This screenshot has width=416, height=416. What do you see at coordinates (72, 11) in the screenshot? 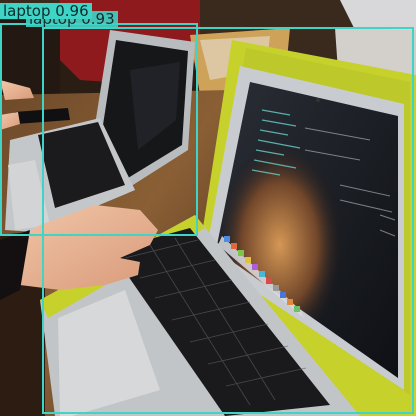
I see `detection-score: 0.96` at bounding box center [72, 11].